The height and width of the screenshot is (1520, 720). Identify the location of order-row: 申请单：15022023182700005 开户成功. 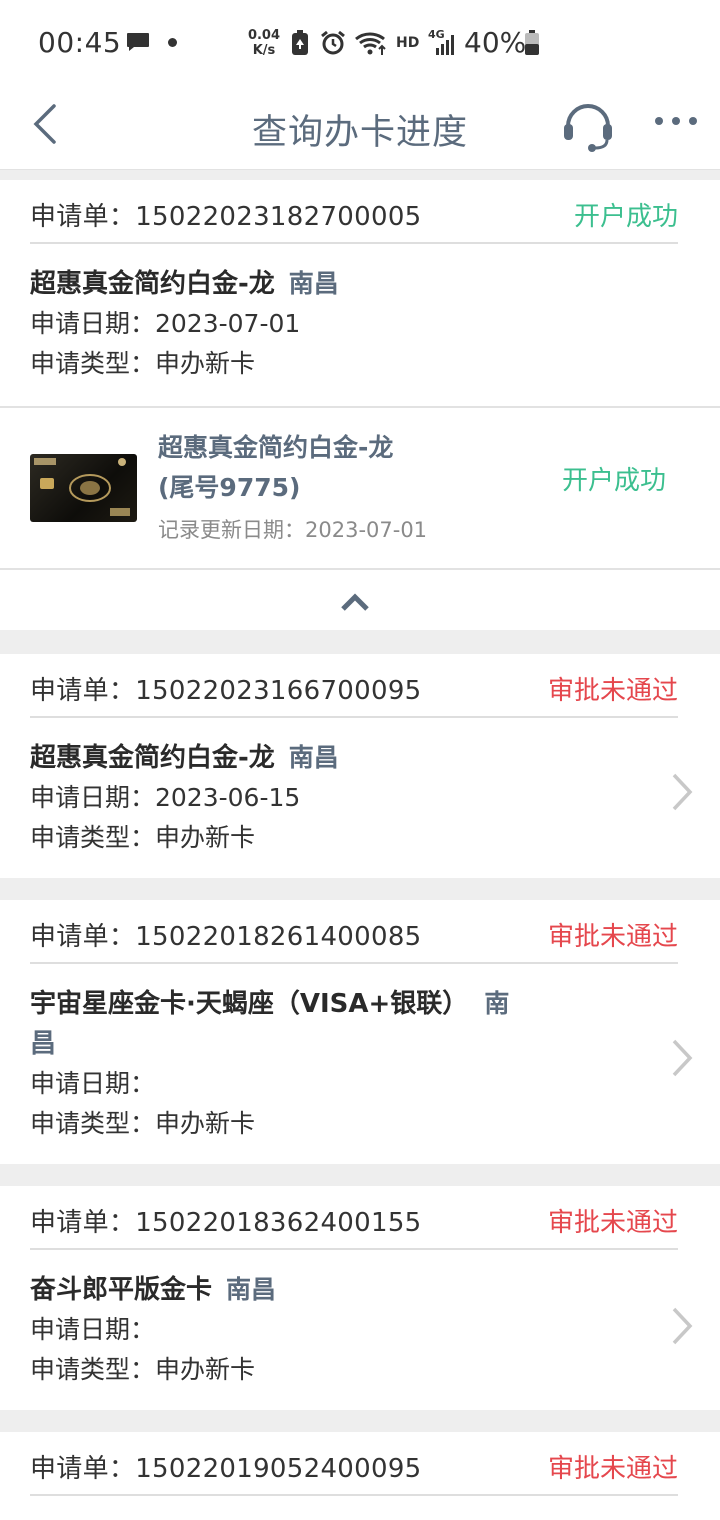
(354, 212).